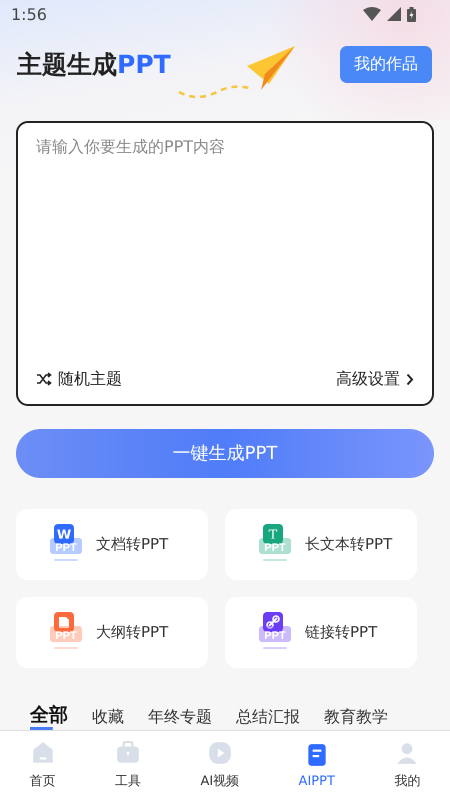  What do you see at coordinates (321, 544) in the screenshot?
I see `tool-card: T PPT 长文本转PPT` at bounding box center [321, 544].